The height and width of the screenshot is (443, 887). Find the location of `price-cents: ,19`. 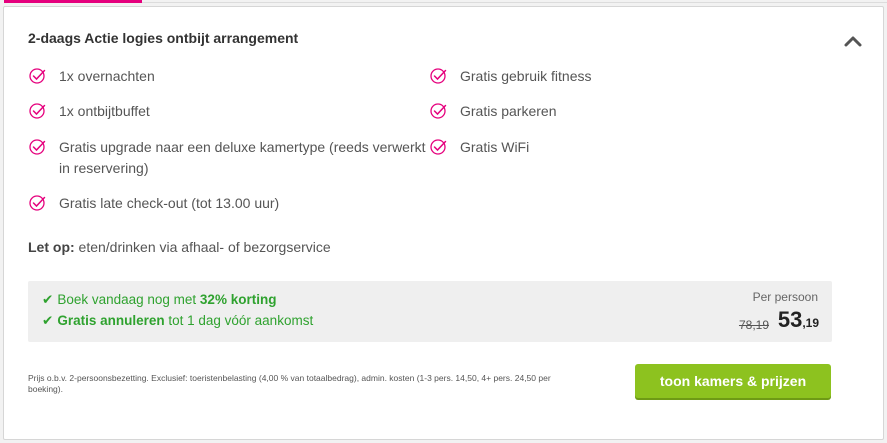

price-cents: ,19 is located at coordinates (810, 323).